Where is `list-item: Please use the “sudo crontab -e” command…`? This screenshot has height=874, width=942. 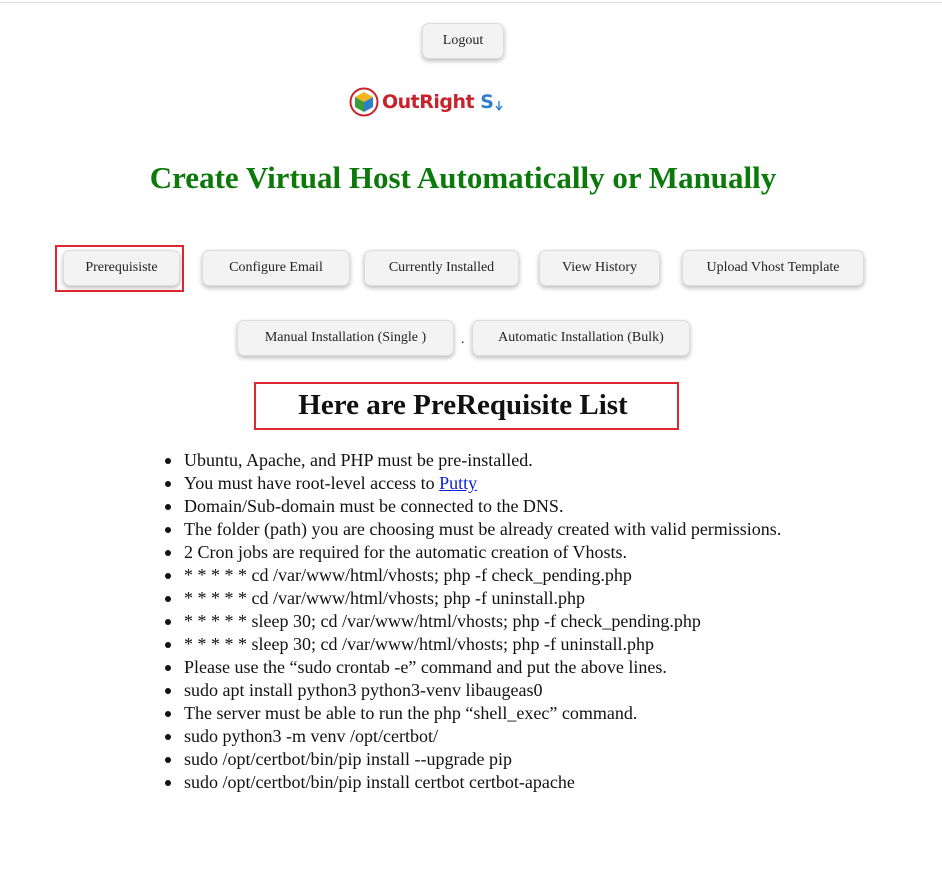 list-item: Please use the “sudo crontab -e” command… is located at coordinates (474, 667).